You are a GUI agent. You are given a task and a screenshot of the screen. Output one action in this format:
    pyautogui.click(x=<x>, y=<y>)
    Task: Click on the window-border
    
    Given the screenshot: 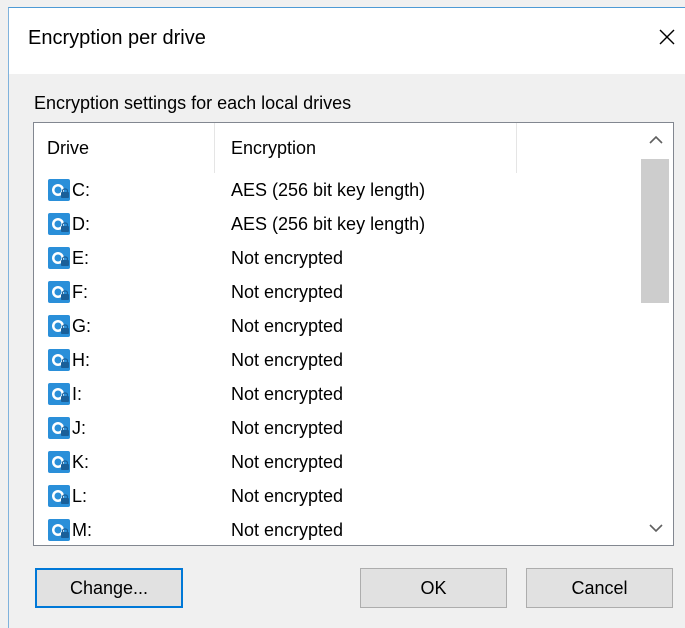 What is the action you would take?
    pyautogui.click(x=8, y=350)
    